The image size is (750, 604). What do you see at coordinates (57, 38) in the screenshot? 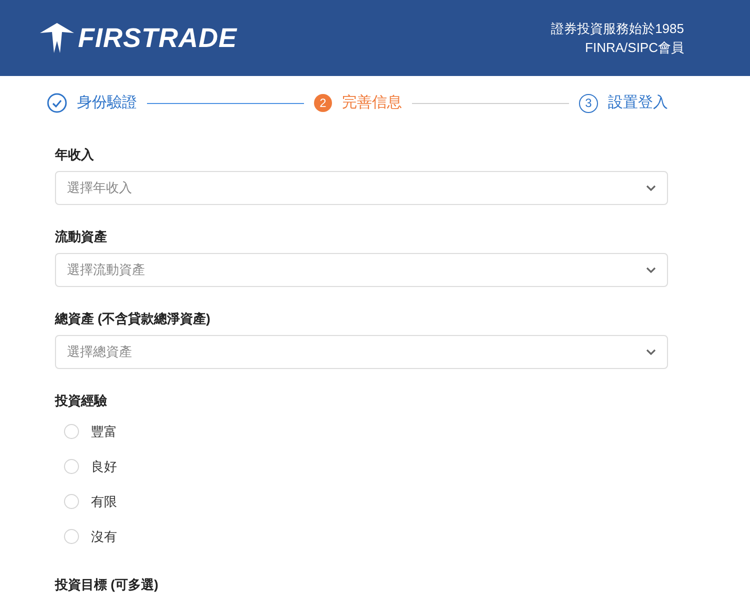
I see `logo-icon` at bounding box center [57, 38].